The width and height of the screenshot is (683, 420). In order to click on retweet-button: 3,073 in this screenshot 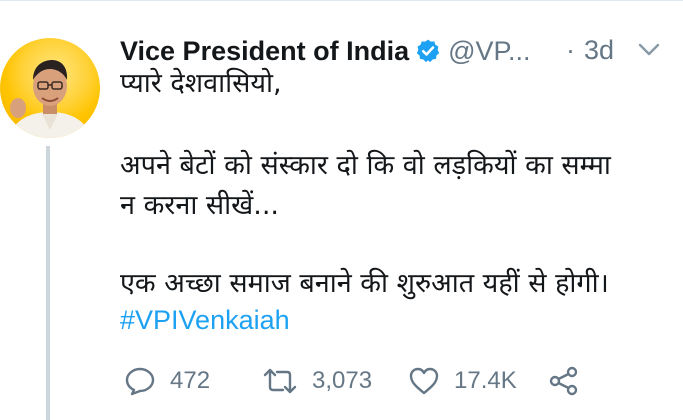, I will do `click(317, 381)`.